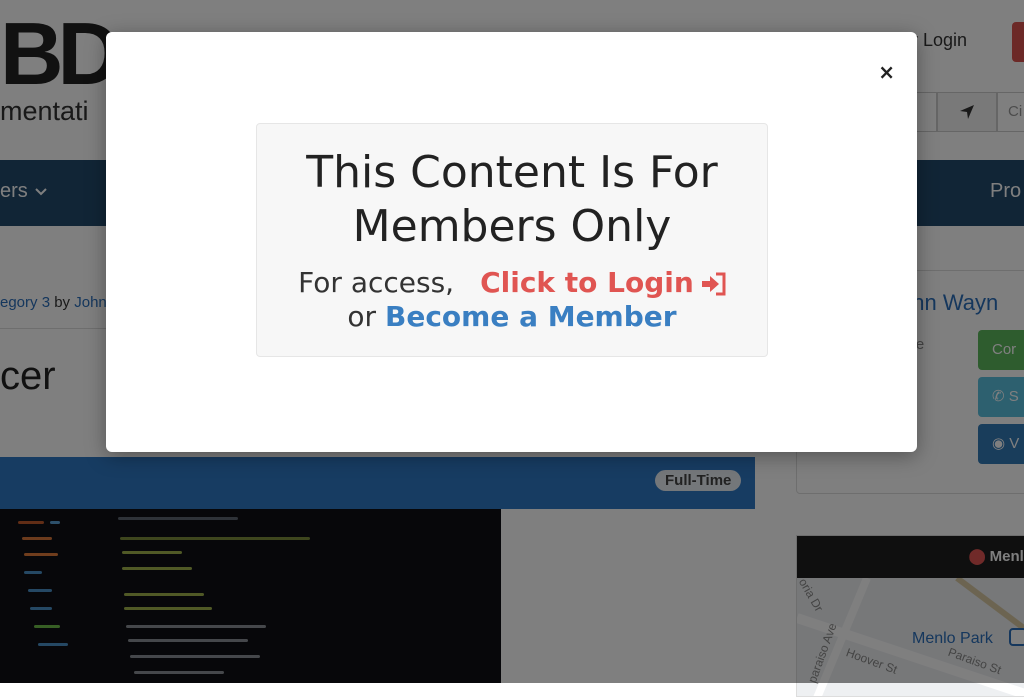 The image size is (1024, 697). Describe the element at coordinates (713, 284) in the screenshot. I see `sign-in-icon` at that location.